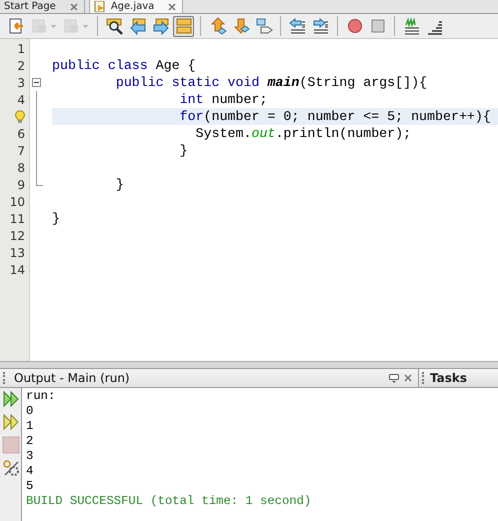  Describe the element at coordinates (199, 378) in the screenshot. I see `panel-title: Output - Main (run)` at that location.